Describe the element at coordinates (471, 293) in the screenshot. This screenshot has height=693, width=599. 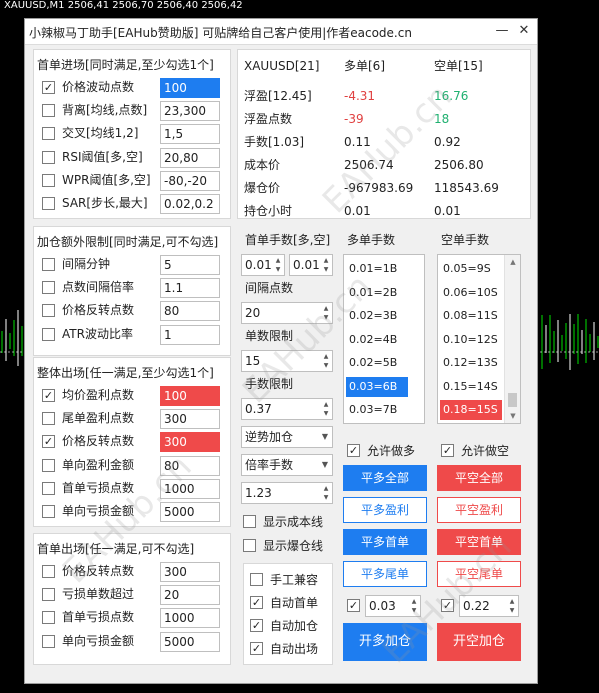
I see `list-item: 0.06=10S` at that location.